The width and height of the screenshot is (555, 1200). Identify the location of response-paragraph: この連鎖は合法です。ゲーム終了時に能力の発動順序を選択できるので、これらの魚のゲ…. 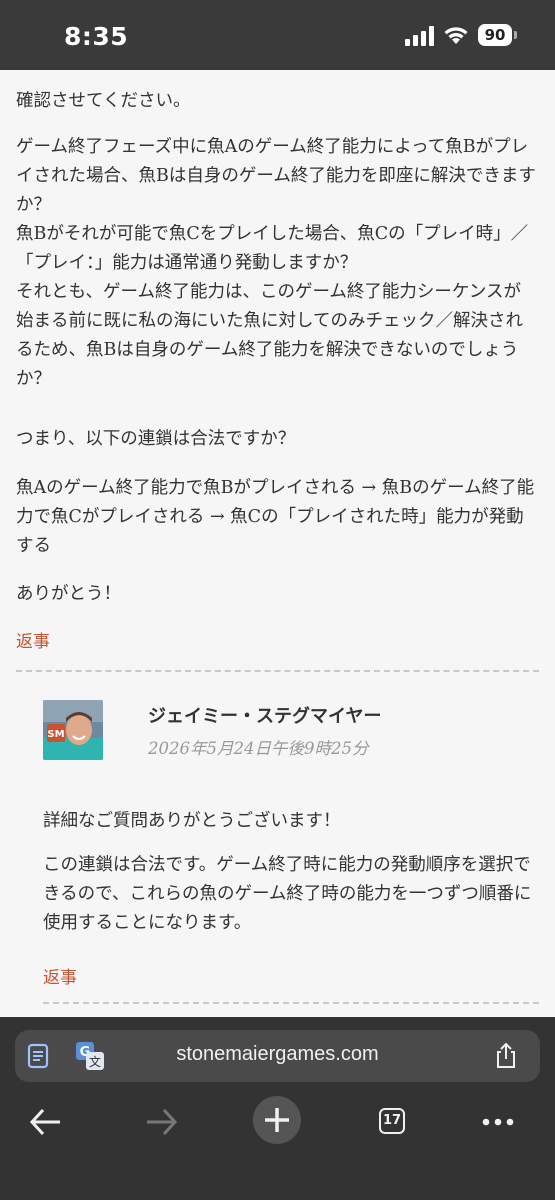
(287, 894).